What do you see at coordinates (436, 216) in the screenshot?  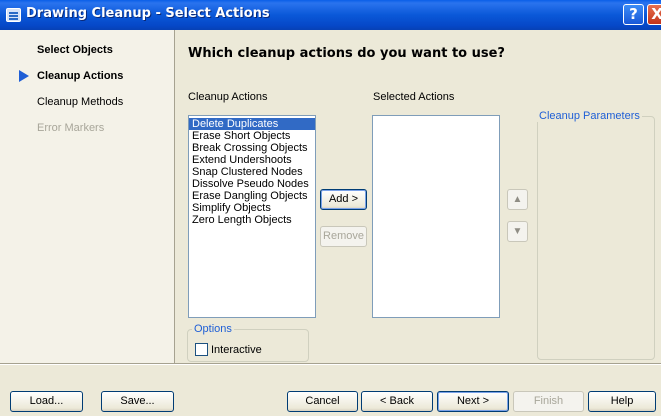 I see `selected-actions-list` at bounding box center [436, 216].